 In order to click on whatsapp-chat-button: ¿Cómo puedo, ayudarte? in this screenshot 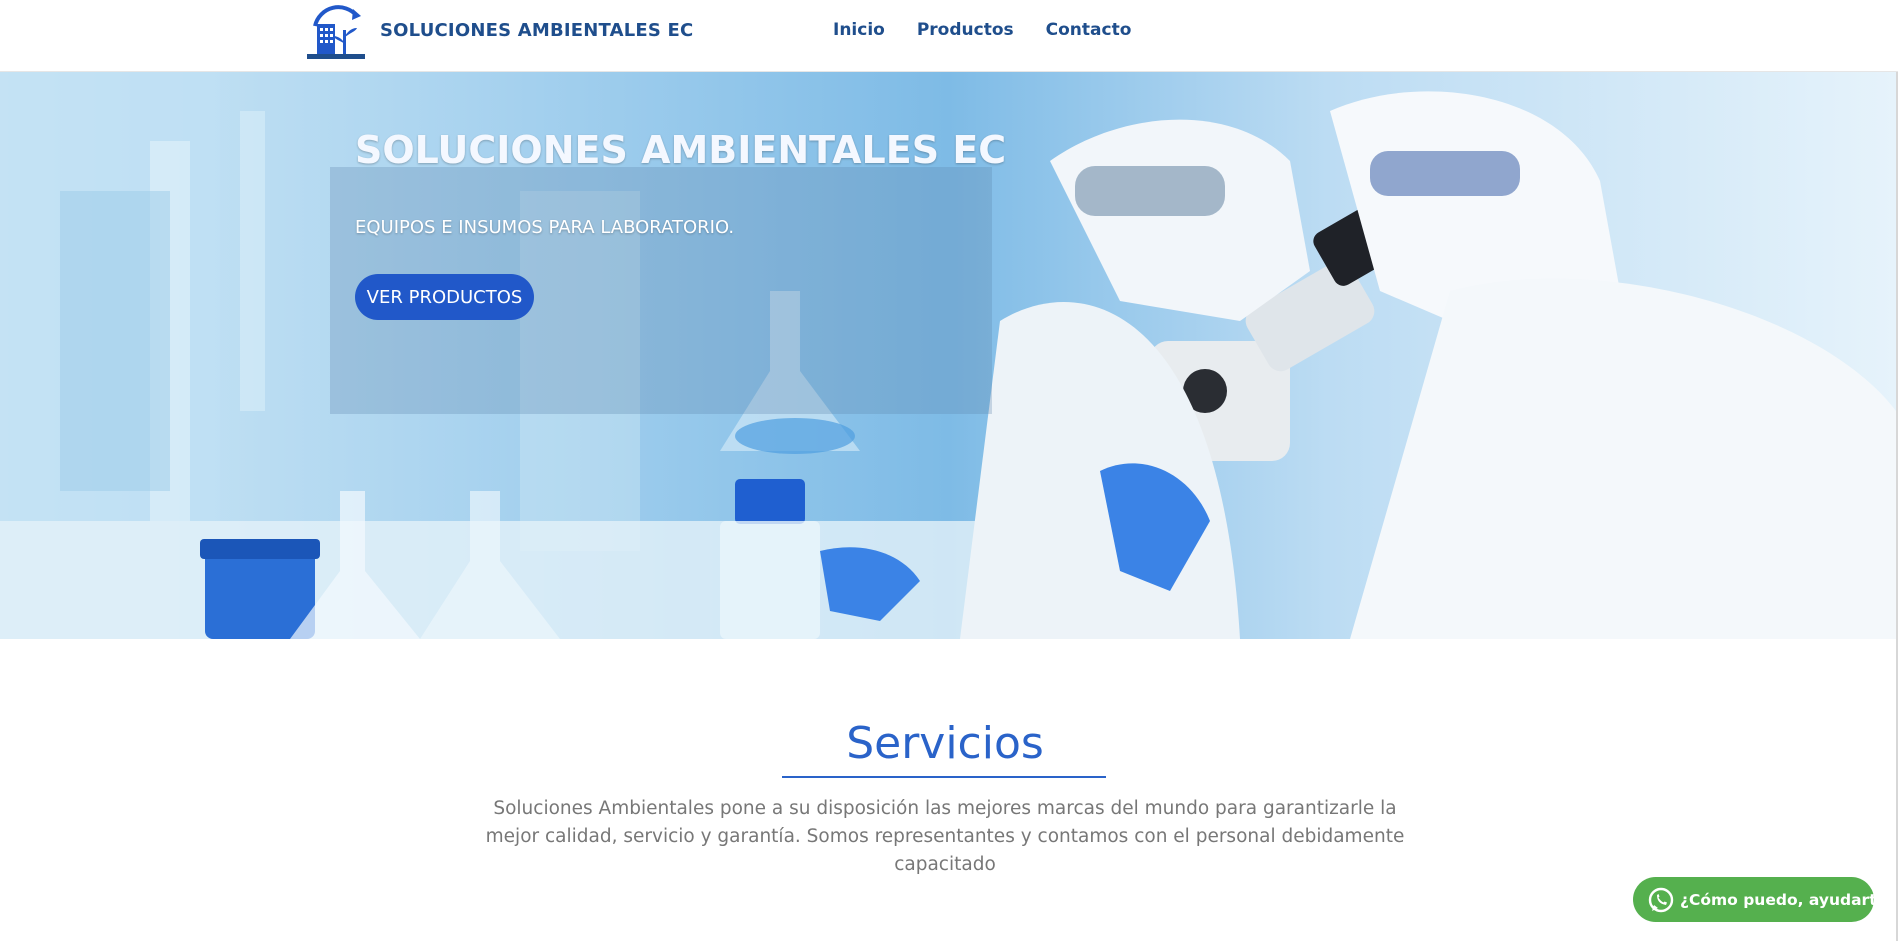, I will do `click(1764, 899)`.